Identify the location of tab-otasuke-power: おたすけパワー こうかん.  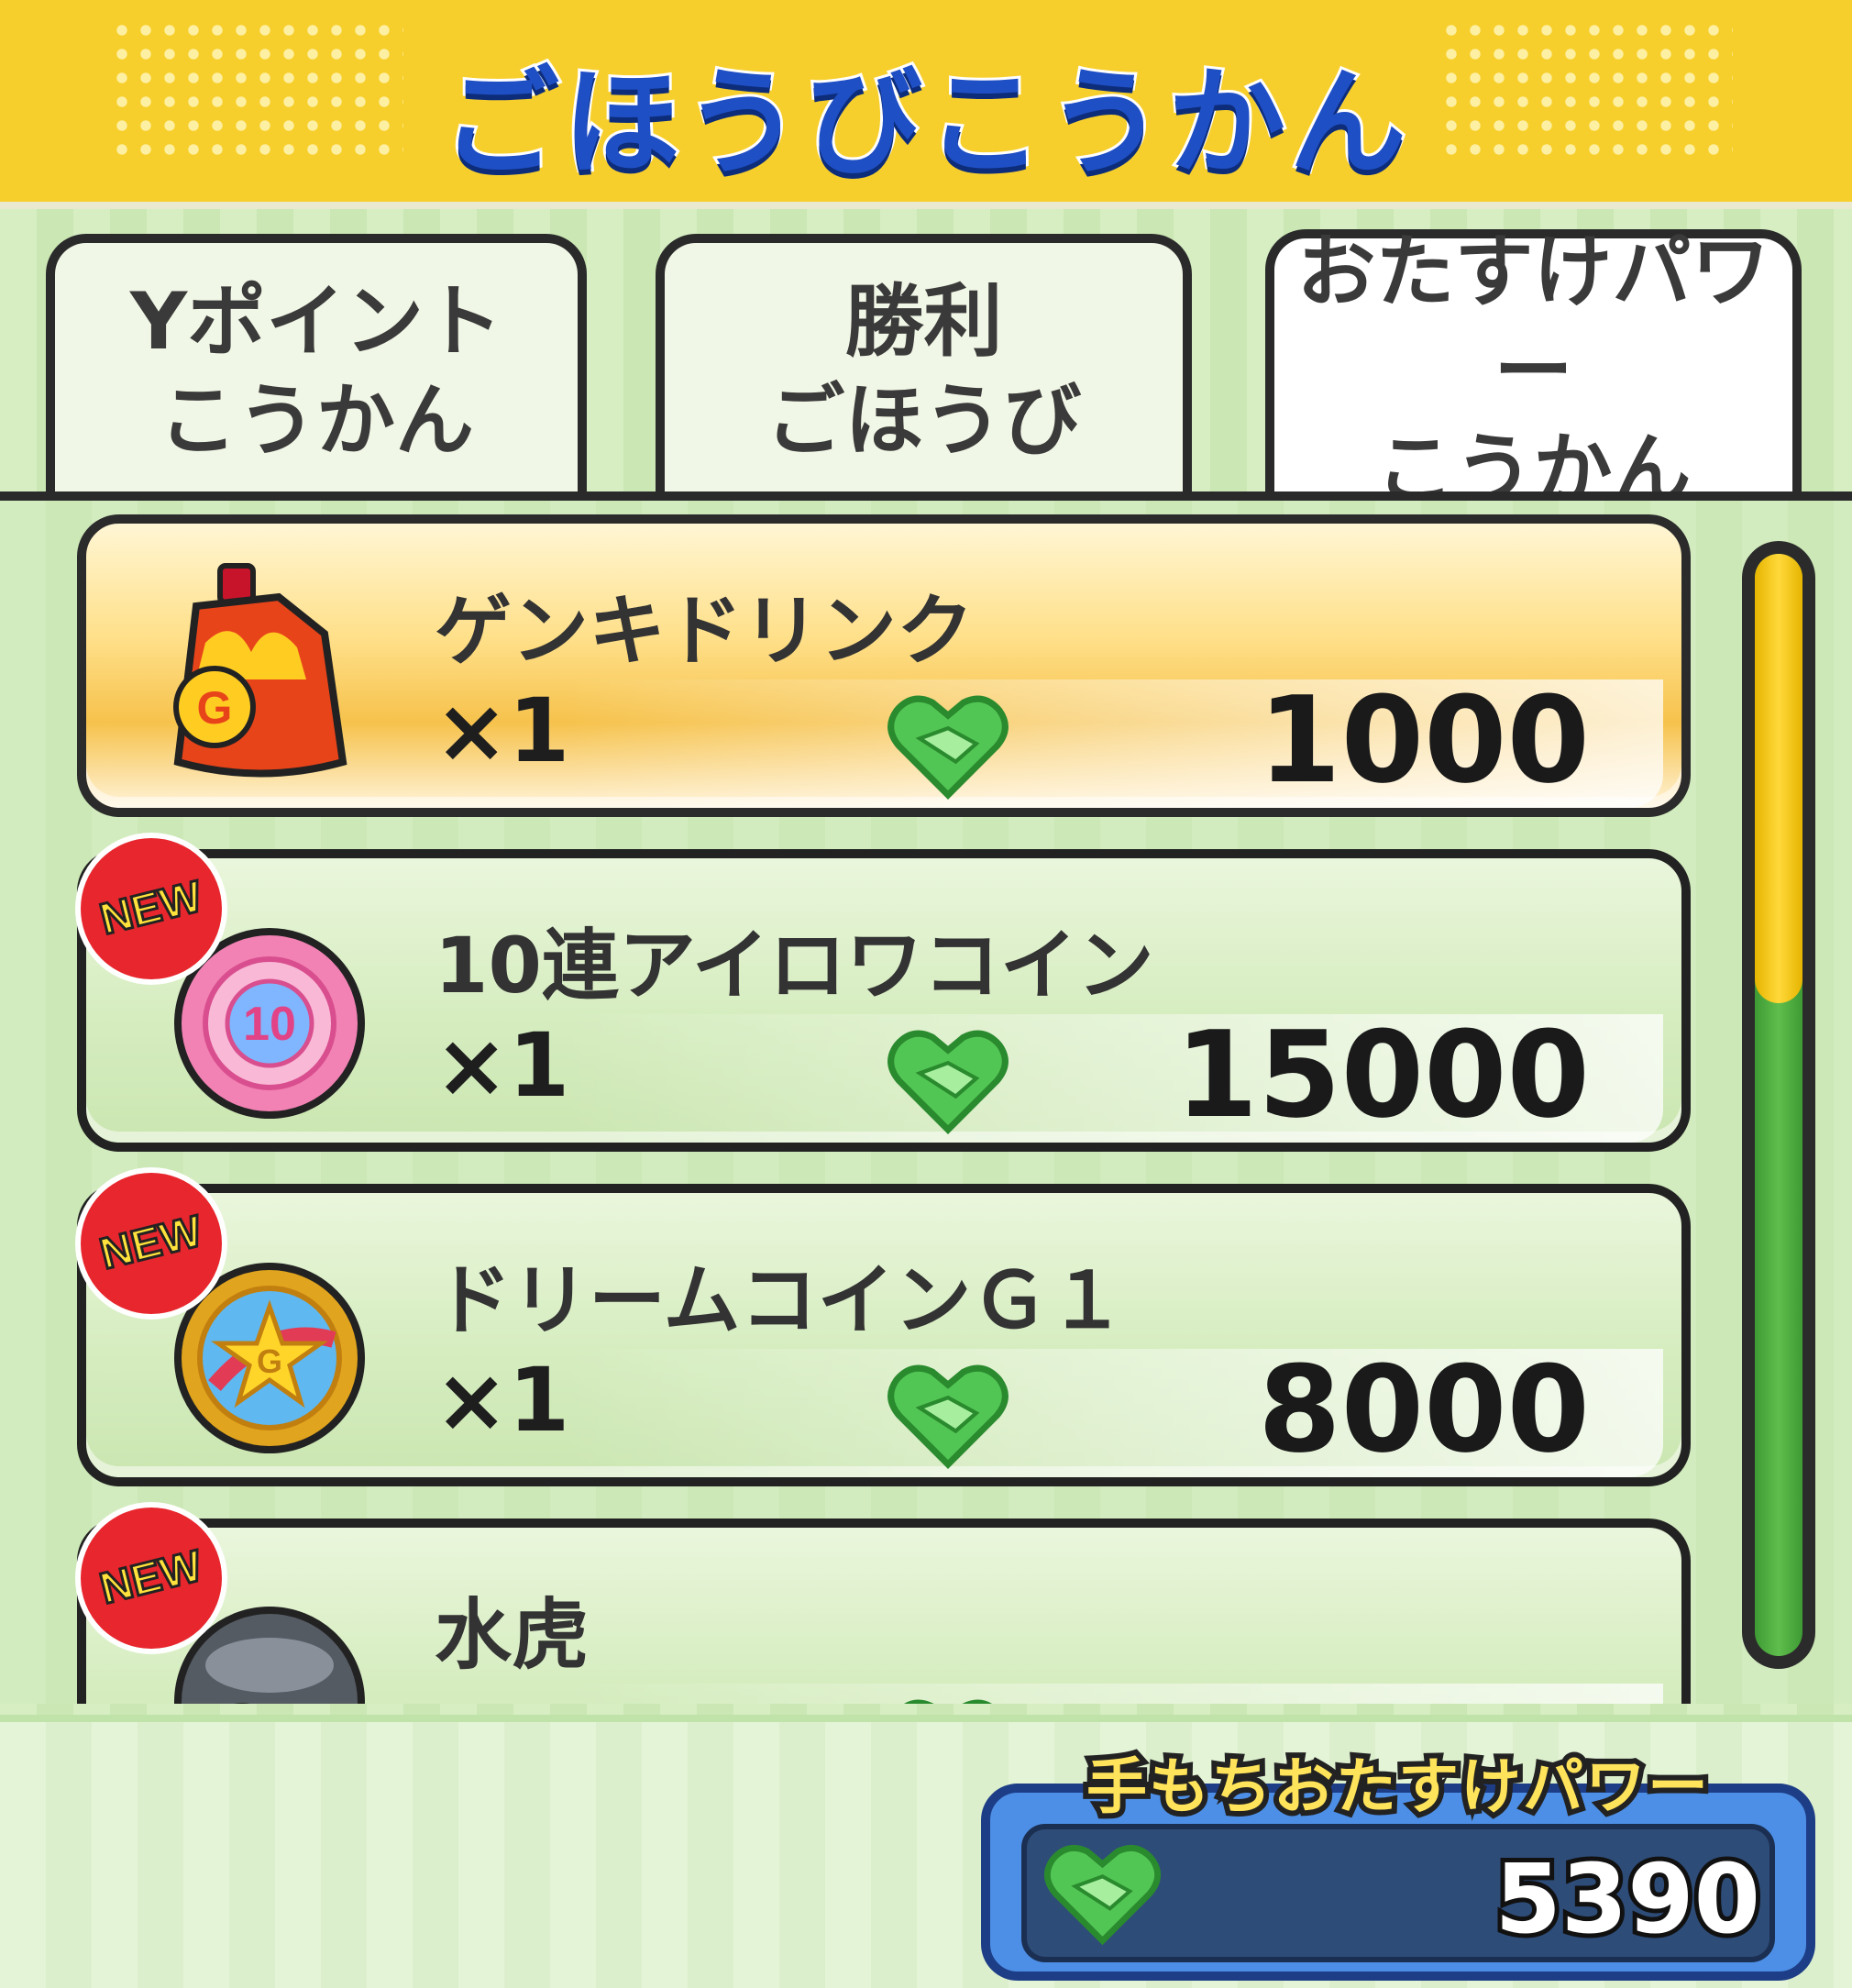
(1534, 371).